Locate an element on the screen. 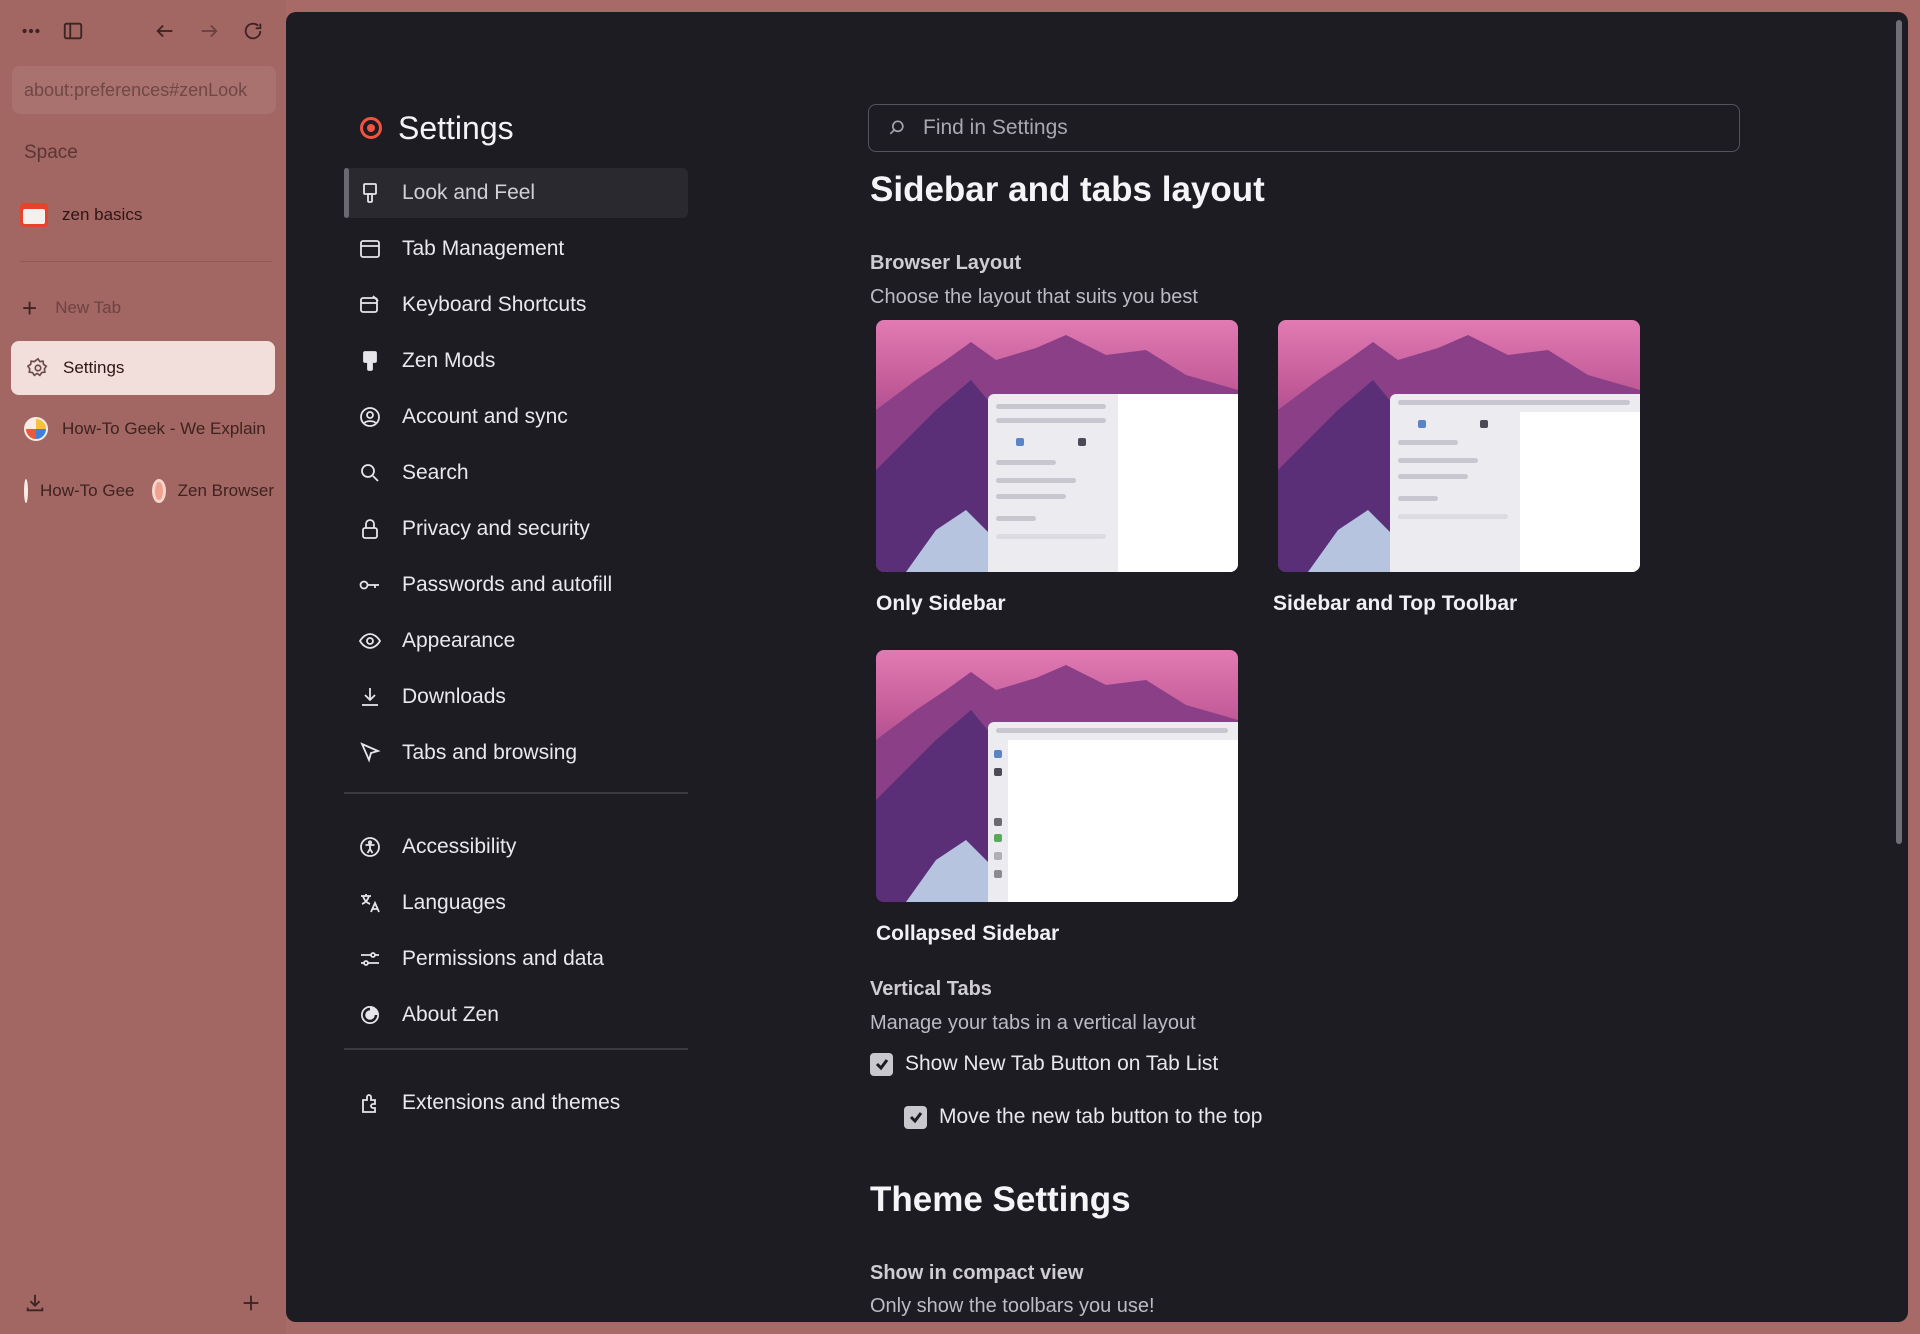 The height and width of the screenshot is (1334, 1920). space-label: Space is located at coordinates (51, 152).